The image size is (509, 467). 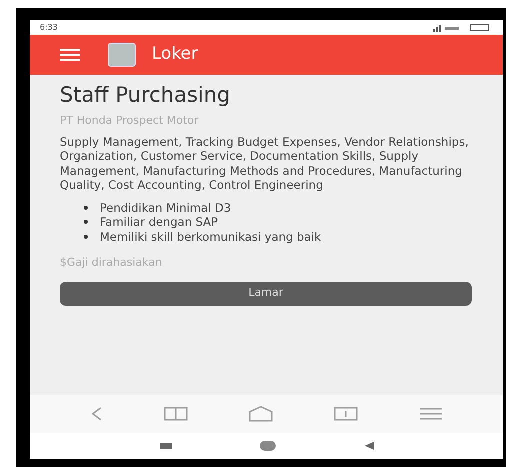 I want to click on company-name: PT Honda Prospect Motor, so click(x=130, y=121).